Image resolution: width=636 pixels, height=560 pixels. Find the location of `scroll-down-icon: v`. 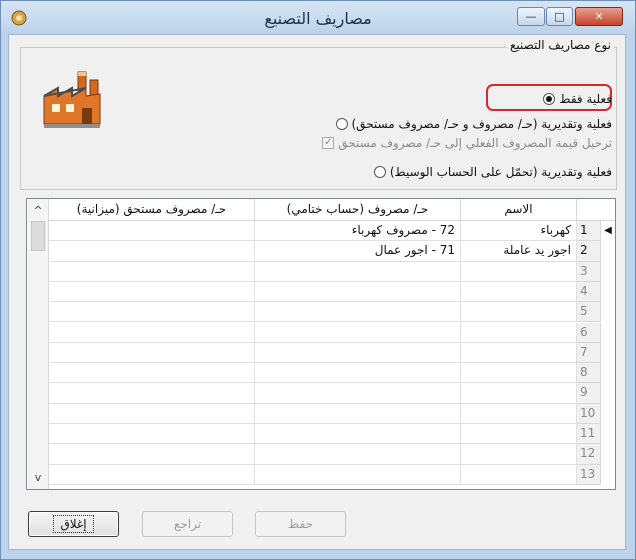

scroll-down-icon: v is located at coordinates (38, 478).